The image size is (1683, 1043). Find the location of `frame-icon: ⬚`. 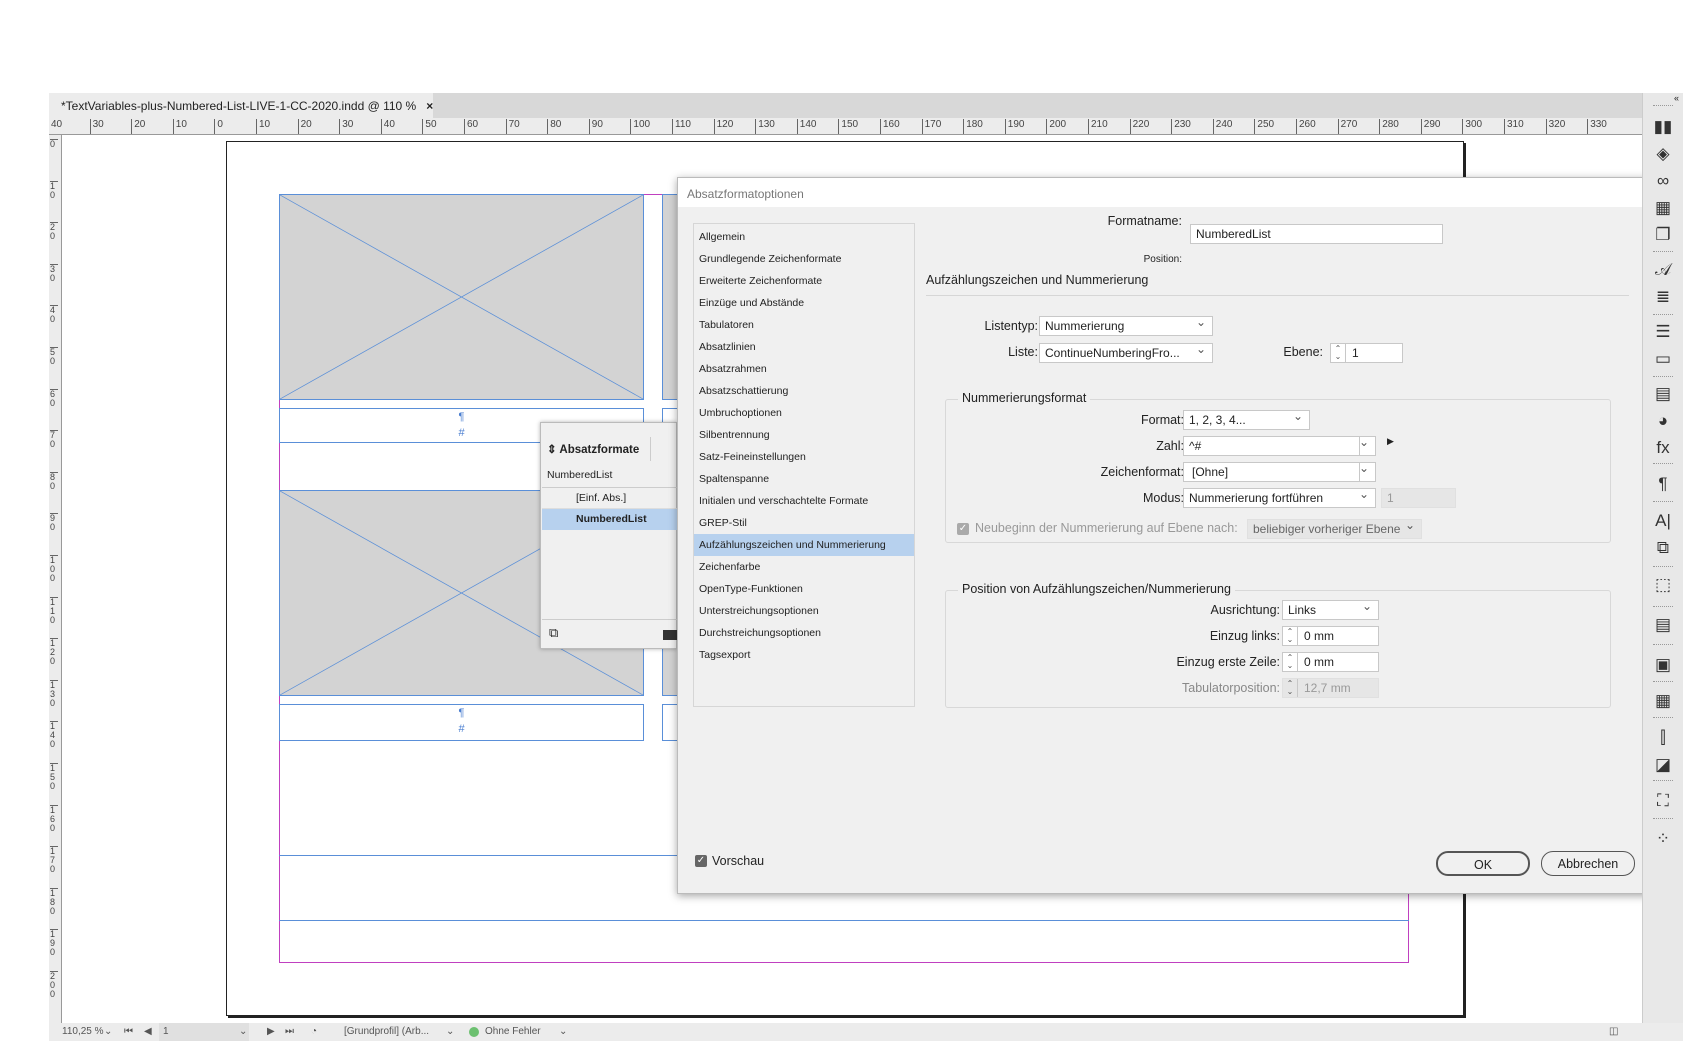

frame-icon: ⬚ is located at coordinates (1663, 585).